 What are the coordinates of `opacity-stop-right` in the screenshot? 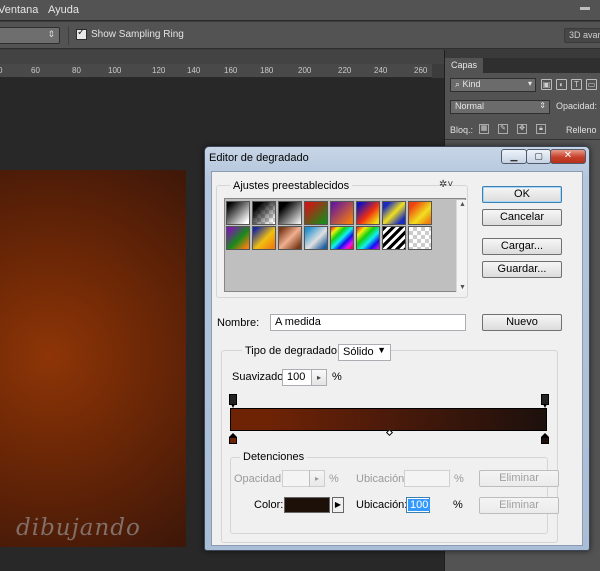 It's located at (545, 401).